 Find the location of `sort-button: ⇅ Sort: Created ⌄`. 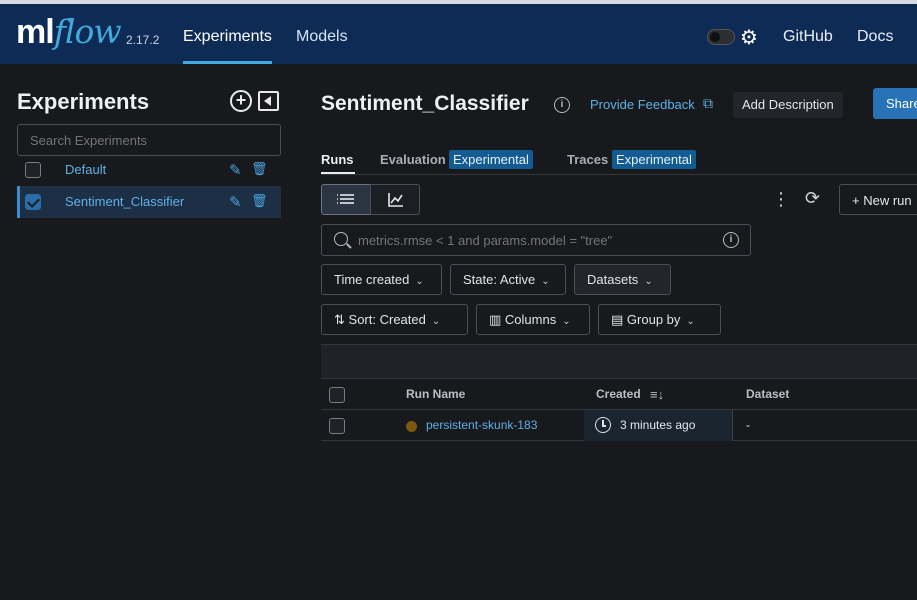

sort-button: ⇅ Sort: Created ⌄ is located at coordinates (394, 319).